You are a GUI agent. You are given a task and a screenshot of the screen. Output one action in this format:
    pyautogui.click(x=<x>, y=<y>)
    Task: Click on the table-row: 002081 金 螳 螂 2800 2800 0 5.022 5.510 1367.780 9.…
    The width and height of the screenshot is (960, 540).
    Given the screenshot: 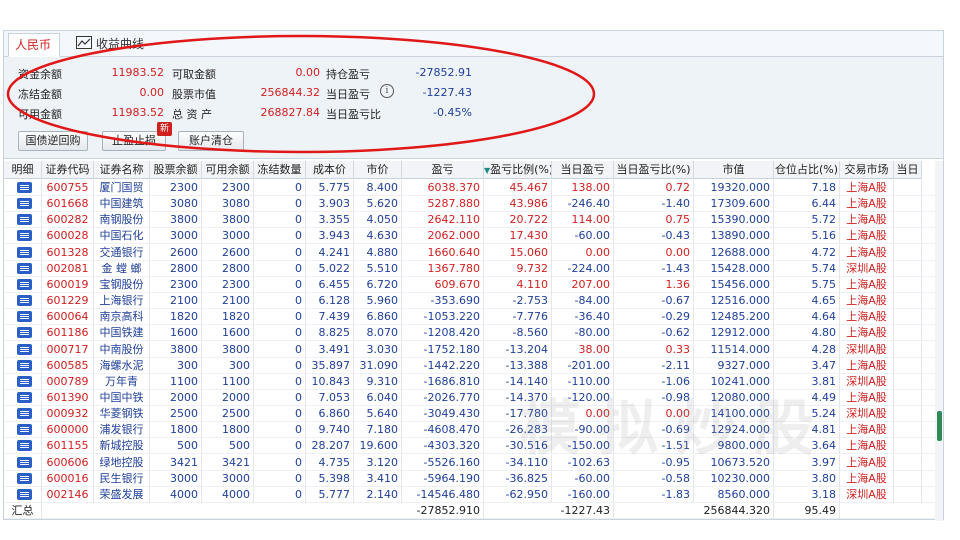 What is the action you would take?
    pyautogui.click(x=473, y=268)
    